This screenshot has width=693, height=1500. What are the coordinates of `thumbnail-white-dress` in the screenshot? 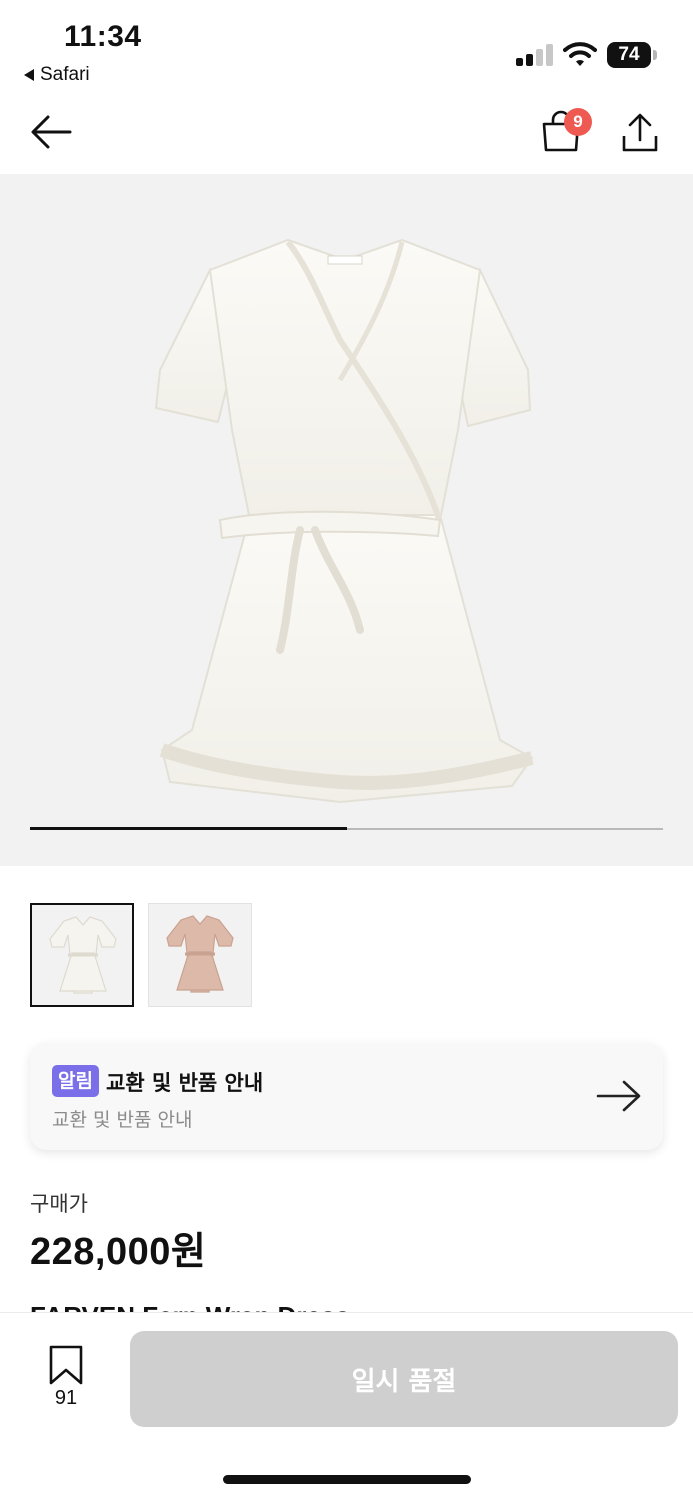 It's located at (82, 955).